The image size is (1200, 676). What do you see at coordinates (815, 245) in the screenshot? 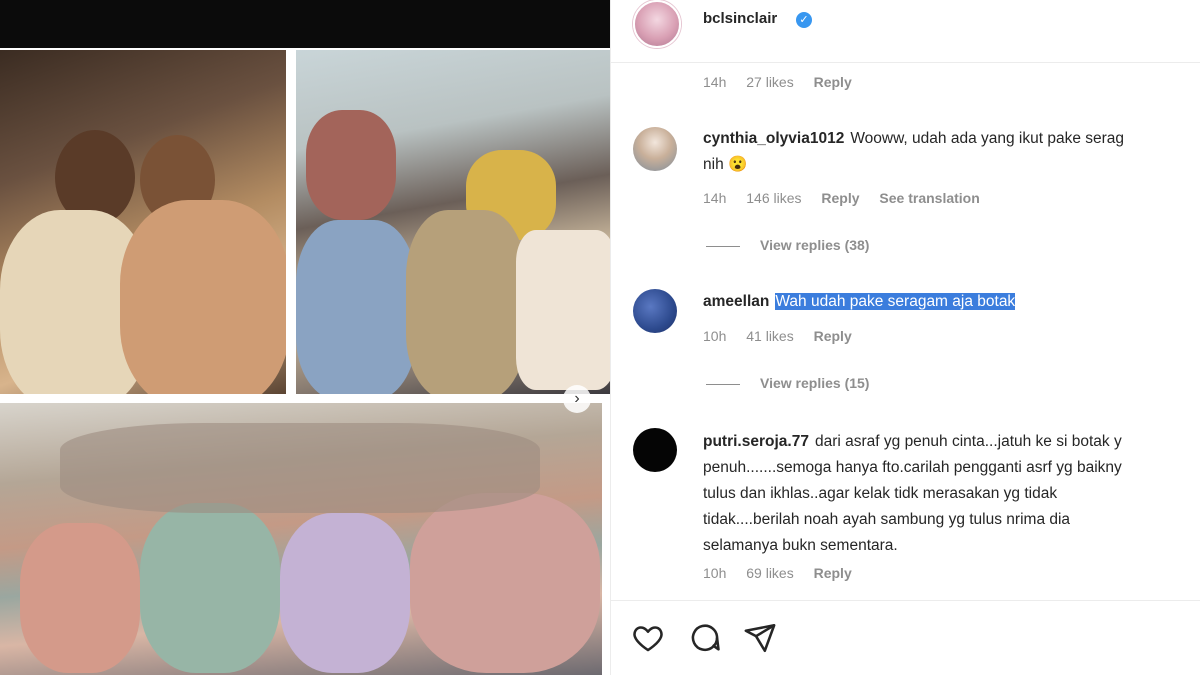
I see `view-replies-label: View replies (38)` at bounding box center [815, 245].